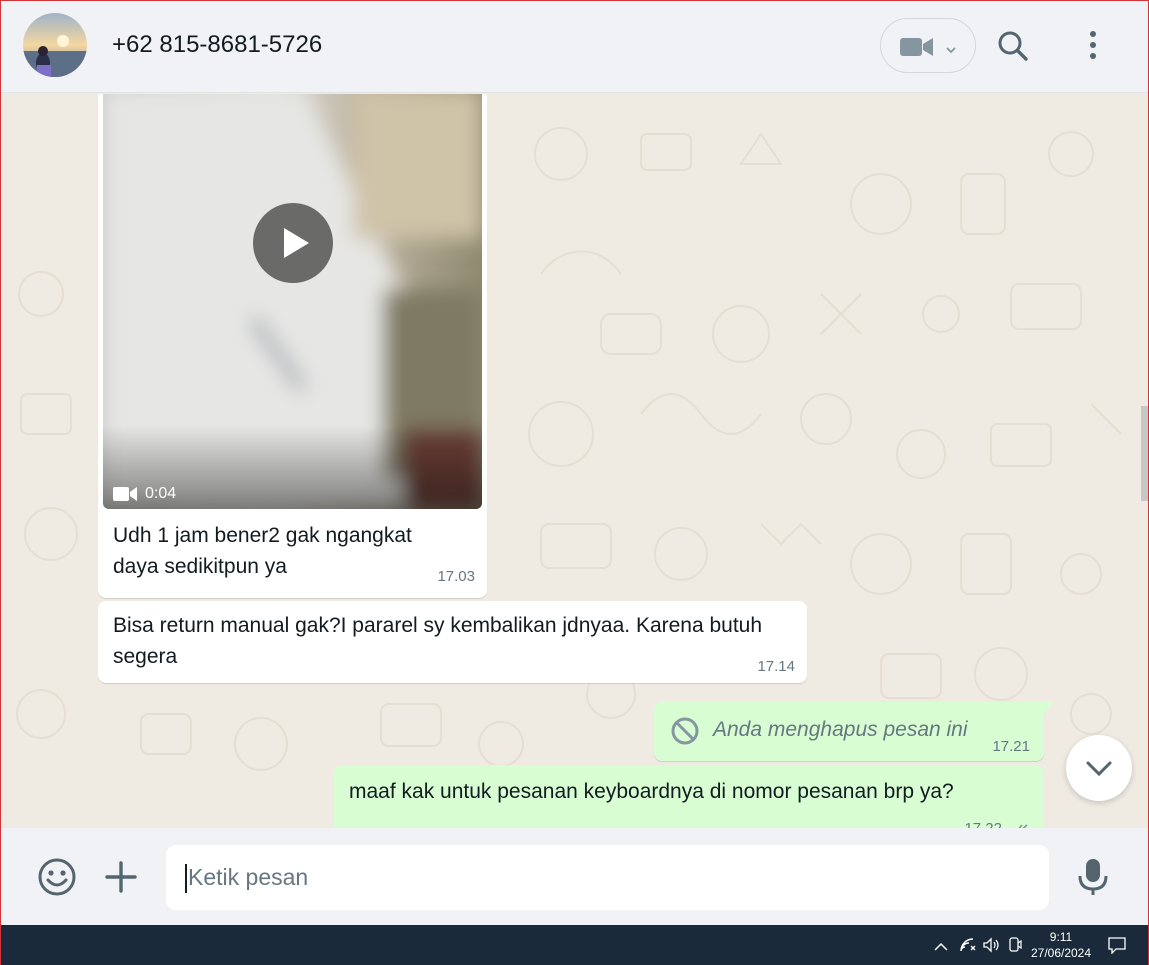 This screenshot has height=965, width=1149. I want to click on message-text-line: segera, so click(145, 656).